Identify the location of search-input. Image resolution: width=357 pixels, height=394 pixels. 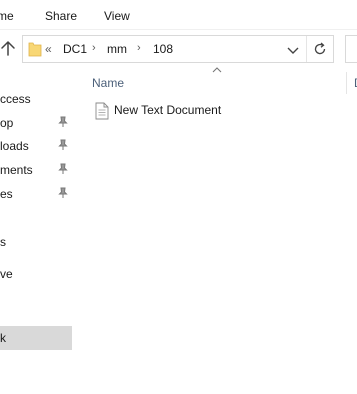
(351, 49).